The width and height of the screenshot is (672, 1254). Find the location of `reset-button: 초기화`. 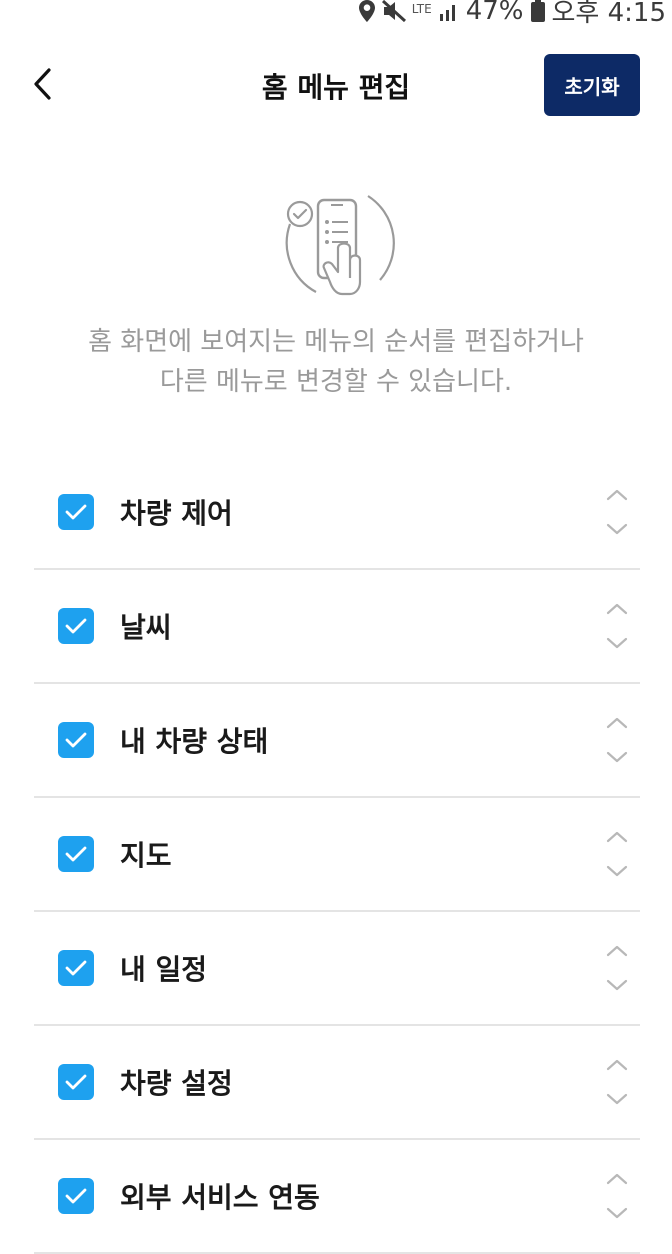

reset-button: 초기화 is located at coordinates (592, 85).